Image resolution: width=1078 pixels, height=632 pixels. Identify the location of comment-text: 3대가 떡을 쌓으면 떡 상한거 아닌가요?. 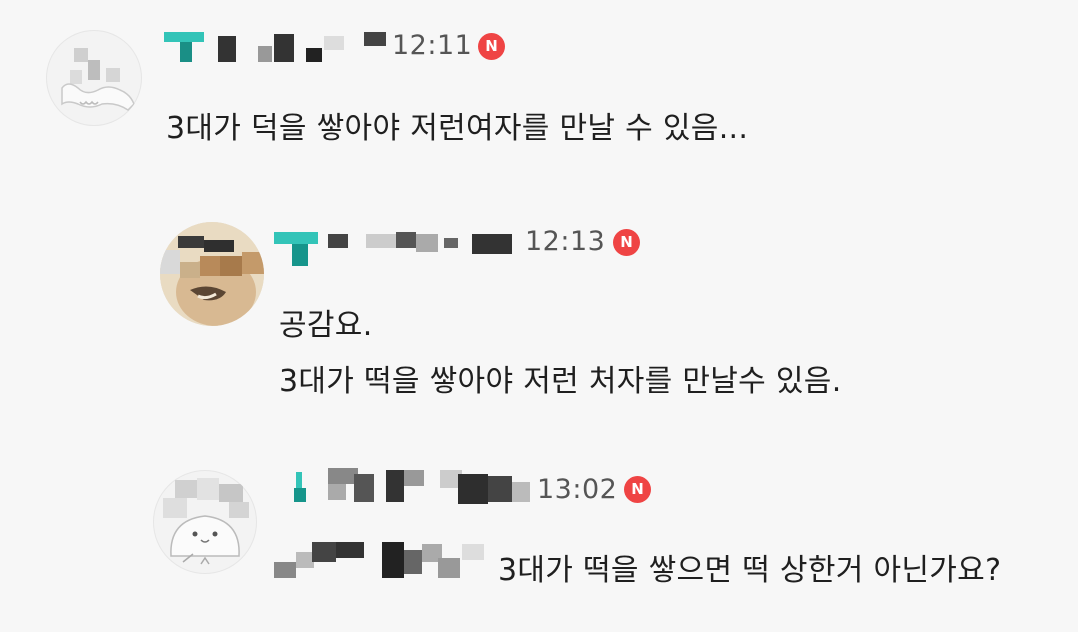
(750, 570).